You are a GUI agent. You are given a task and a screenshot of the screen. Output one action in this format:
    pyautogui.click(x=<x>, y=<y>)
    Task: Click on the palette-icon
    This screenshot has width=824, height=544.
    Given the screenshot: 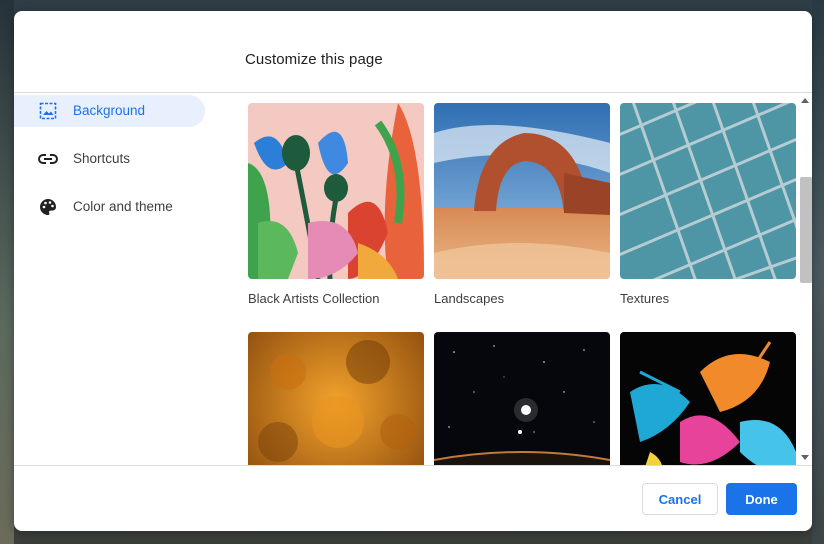 What is the action you would take?
    pyautogui.click(x=48, y=207)
    